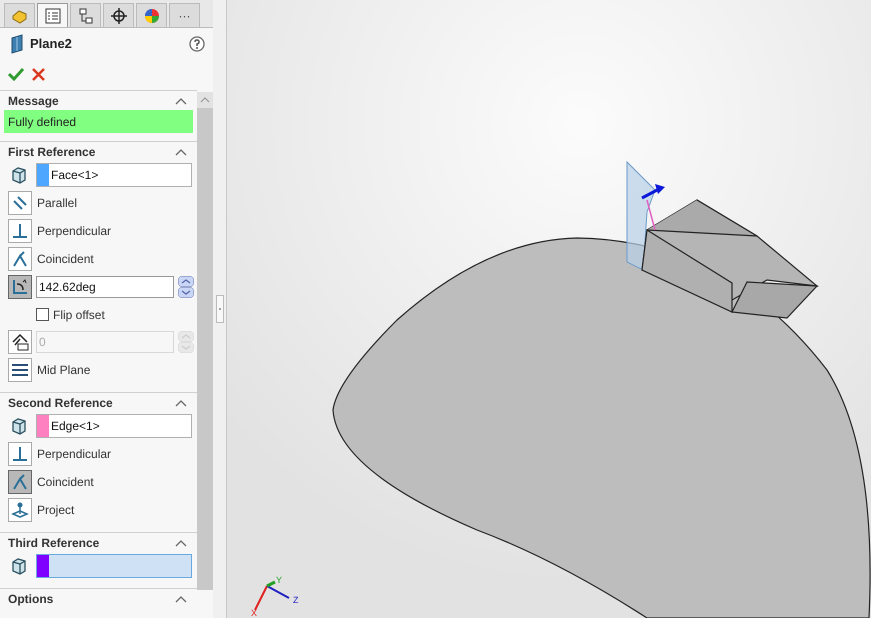 This screenshot has height=618, width=871. Describe the element at coordinates (42, 342) in the screenshot. I see `field-value: 0` at that location.